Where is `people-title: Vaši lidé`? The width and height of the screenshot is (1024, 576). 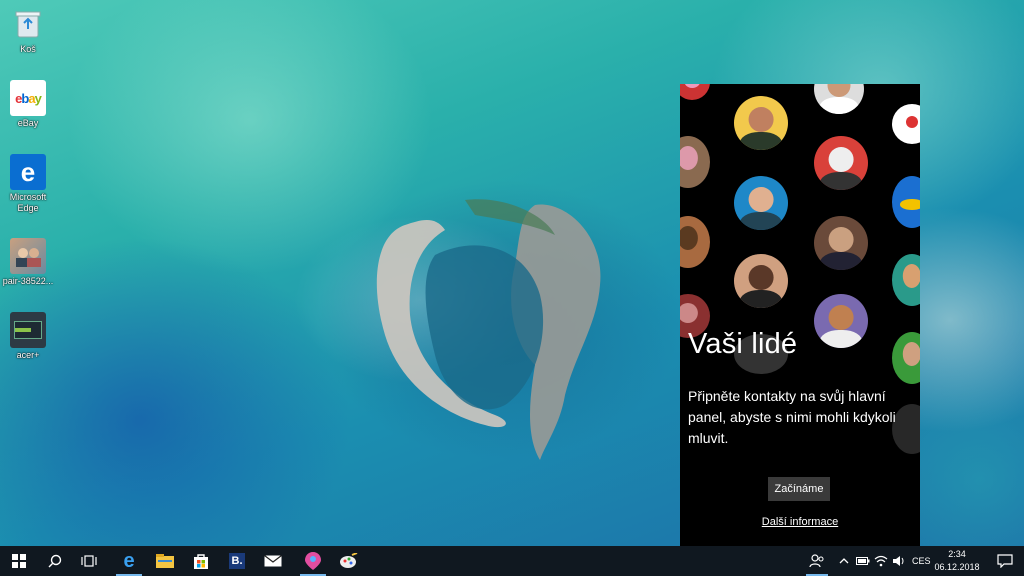
people-title: Vaši lidé is located at coordinates (743, 344).